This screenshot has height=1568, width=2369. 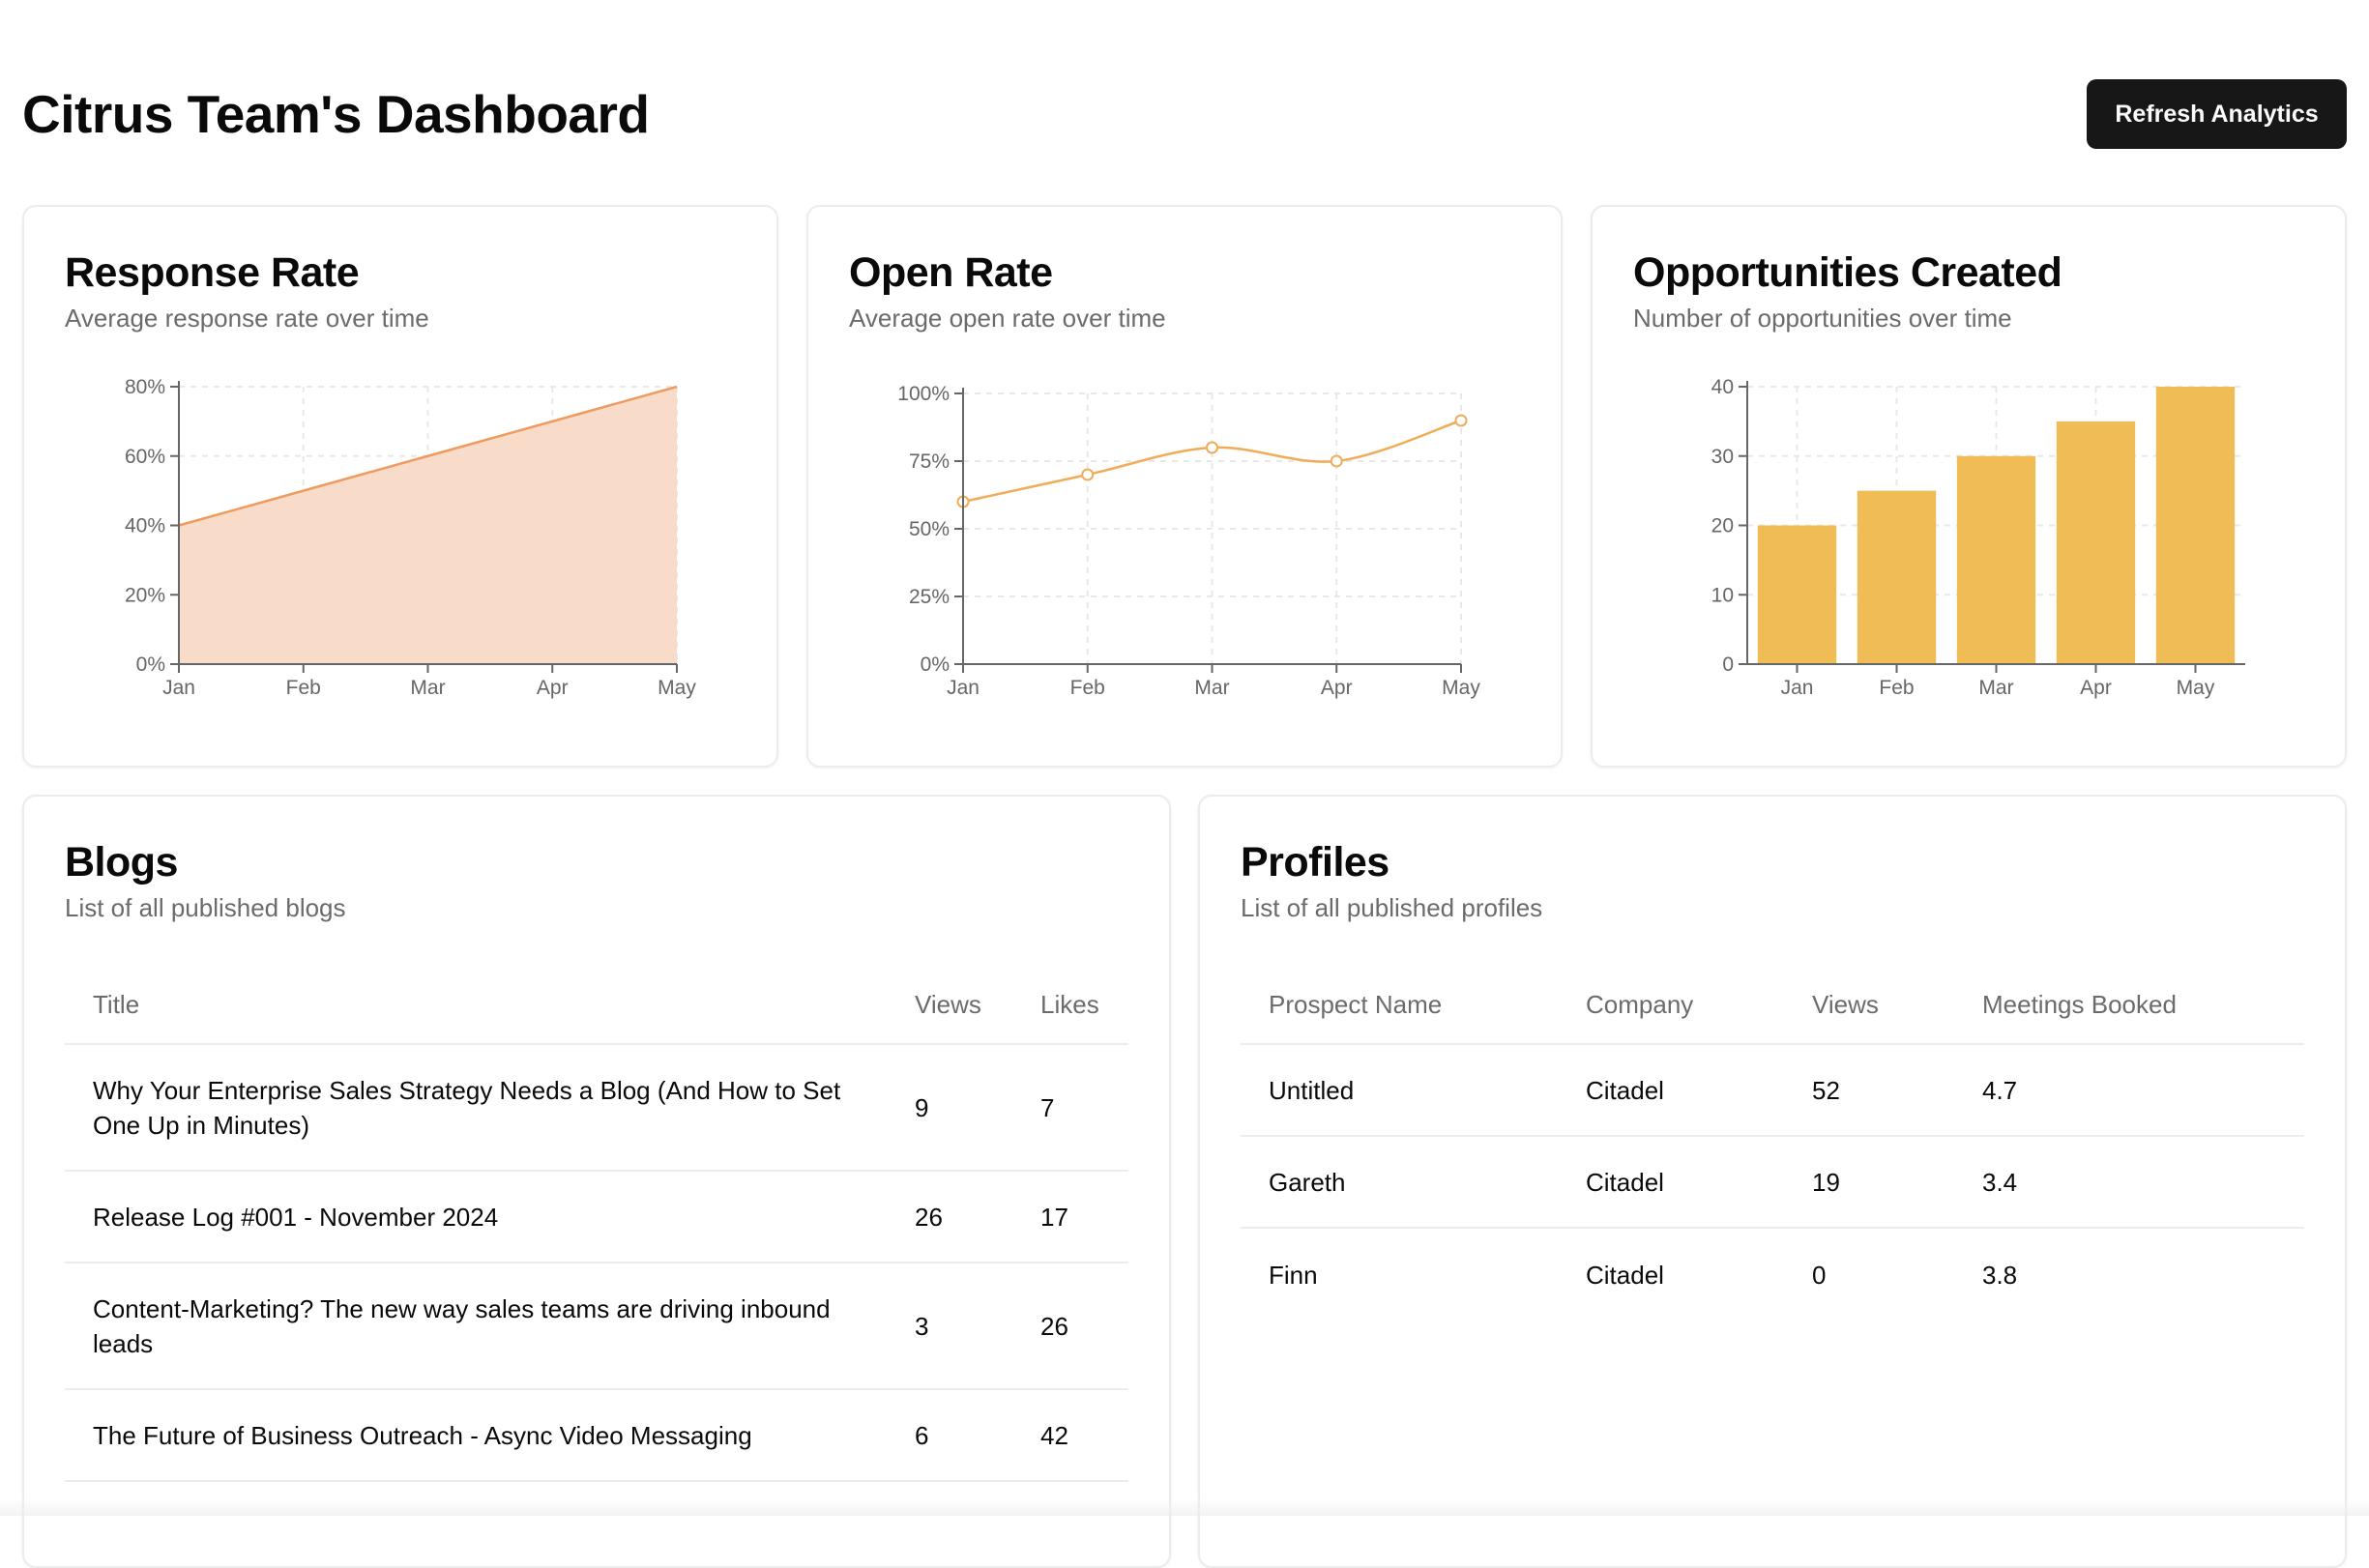 I want to click on response-rate-chart: 0% 20% 40% 60% 80% Jan Feb Mar Apr May, so click(x=402, y=488).